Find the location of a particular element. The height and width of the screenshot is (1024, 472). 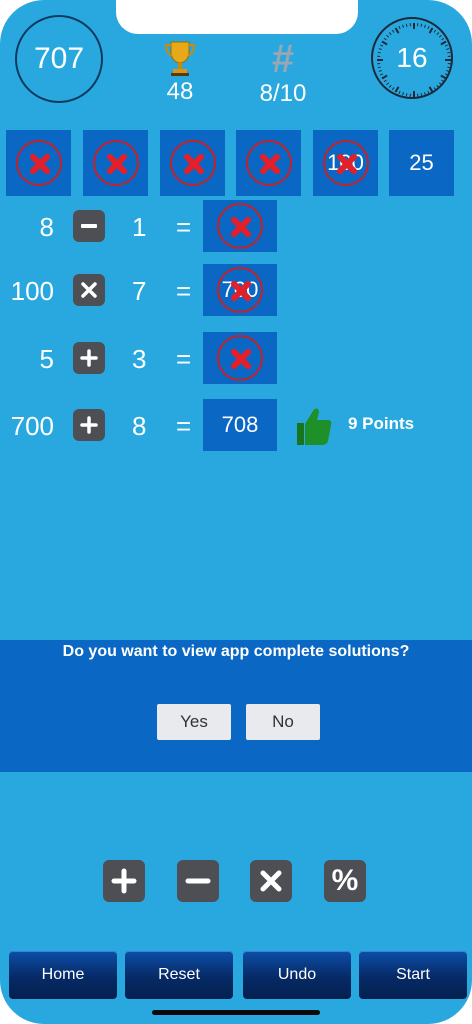

undo-button: Undo is located at coordinates (297, 975).